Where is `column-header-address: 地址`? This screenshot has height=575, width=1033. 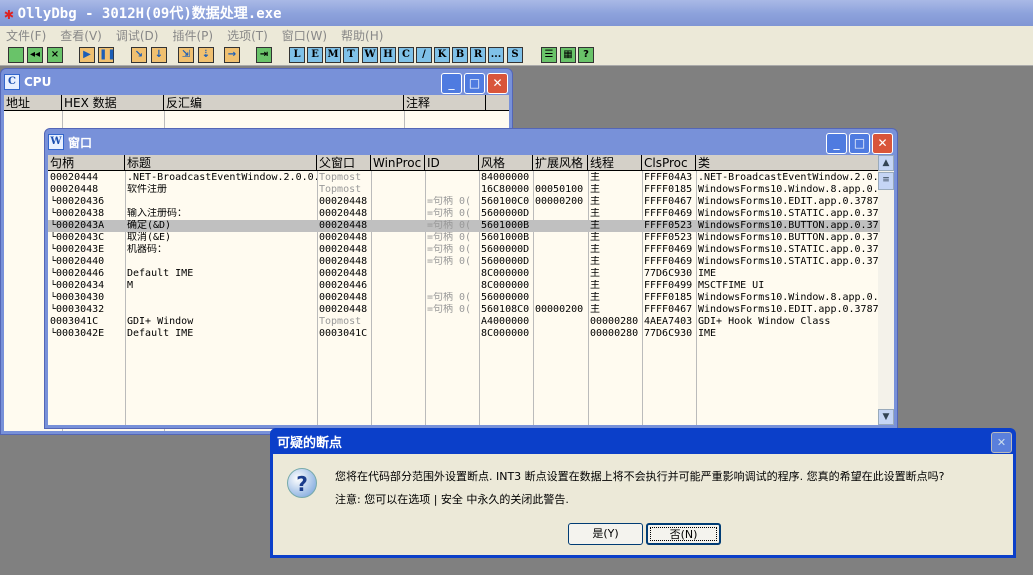
column-header-address: 地址 is located at coordinates (33, 103).